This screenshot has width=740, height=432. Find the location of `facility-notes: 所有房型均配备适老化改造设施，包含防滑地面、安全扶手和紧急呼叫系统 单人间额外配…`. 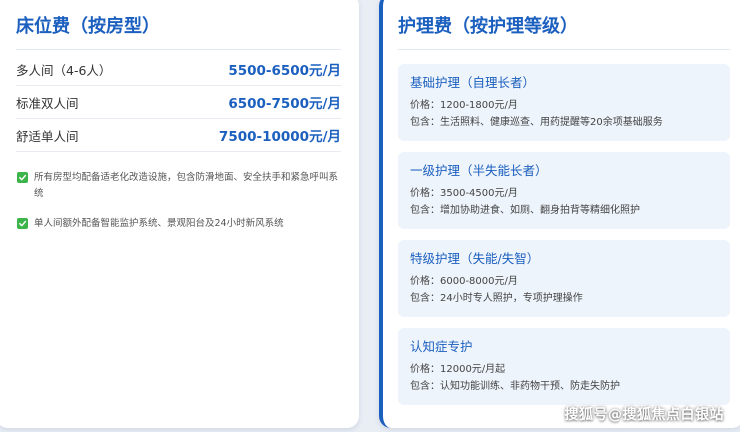

facility-notes: 所有房型均配备适老化改造设施，包含防滑地面、安全扶手和紧急呼叫系统 单人间额外配… is located at coordinates (178, 201).